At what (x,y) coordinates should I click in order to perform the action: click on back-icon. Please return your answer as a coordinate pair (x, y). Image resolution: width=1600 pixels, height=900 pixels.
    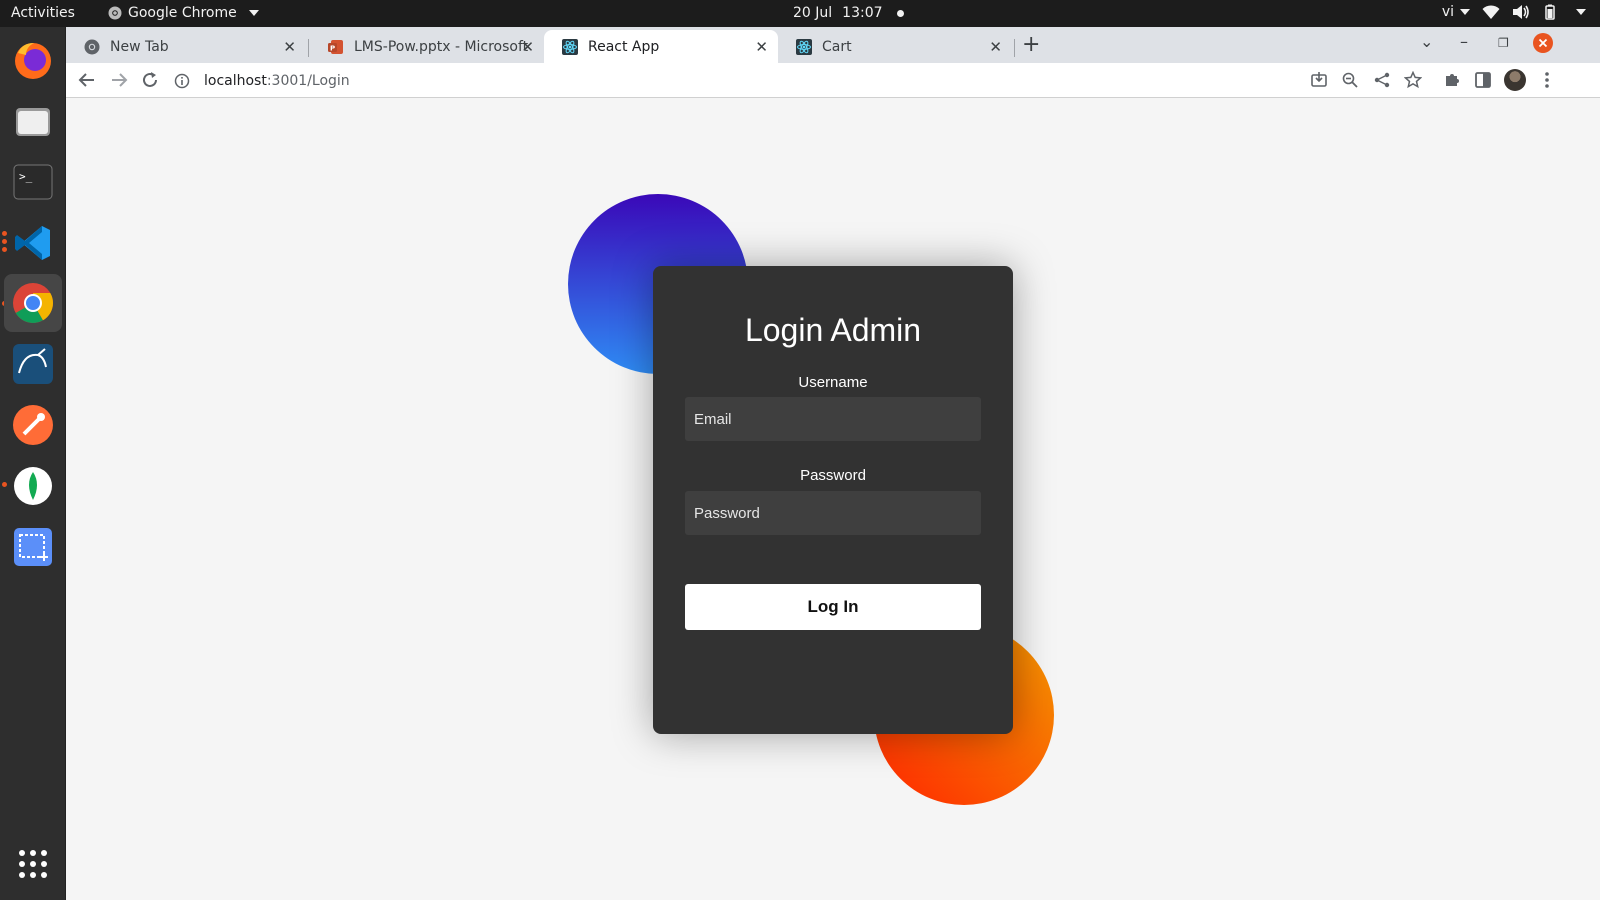
    Looking at the image, I should click on (87, 80).